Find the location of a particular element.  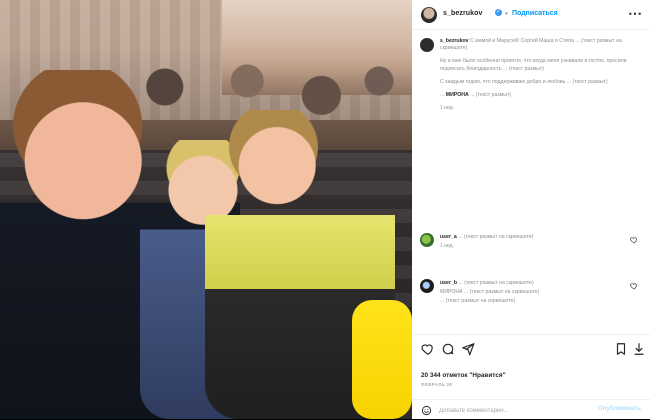

follow-button: Подписаться is located at coordinates (535, 13).